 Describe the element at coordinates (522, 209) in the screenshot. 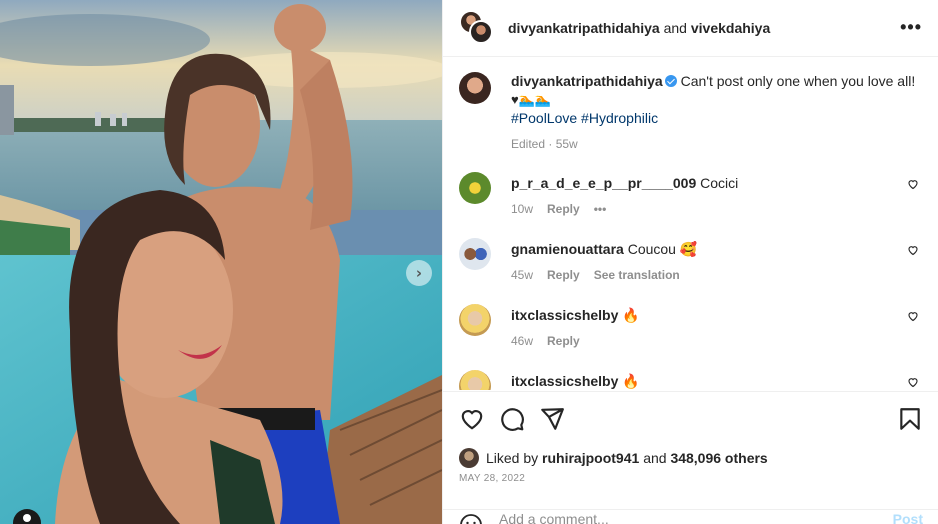

I see `comment-age: 10w` at that location.